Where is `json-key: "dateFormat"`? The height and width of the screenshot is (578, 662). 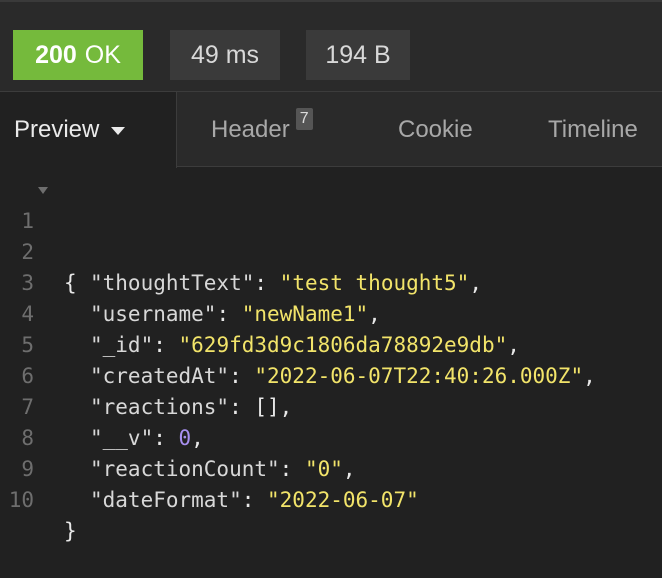 json-key: "dateFormat" is located at coordinates (166, 500).